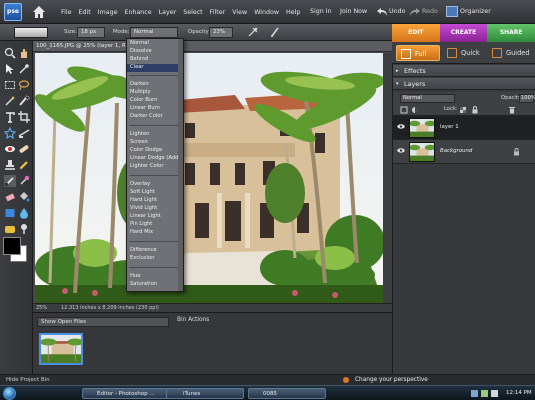 This screenshot has width=535, height=400. What do you see at coordinates (221, 32) in the screenshot?
I see `opacity-field: 23%` at bounding box center [221, 32].